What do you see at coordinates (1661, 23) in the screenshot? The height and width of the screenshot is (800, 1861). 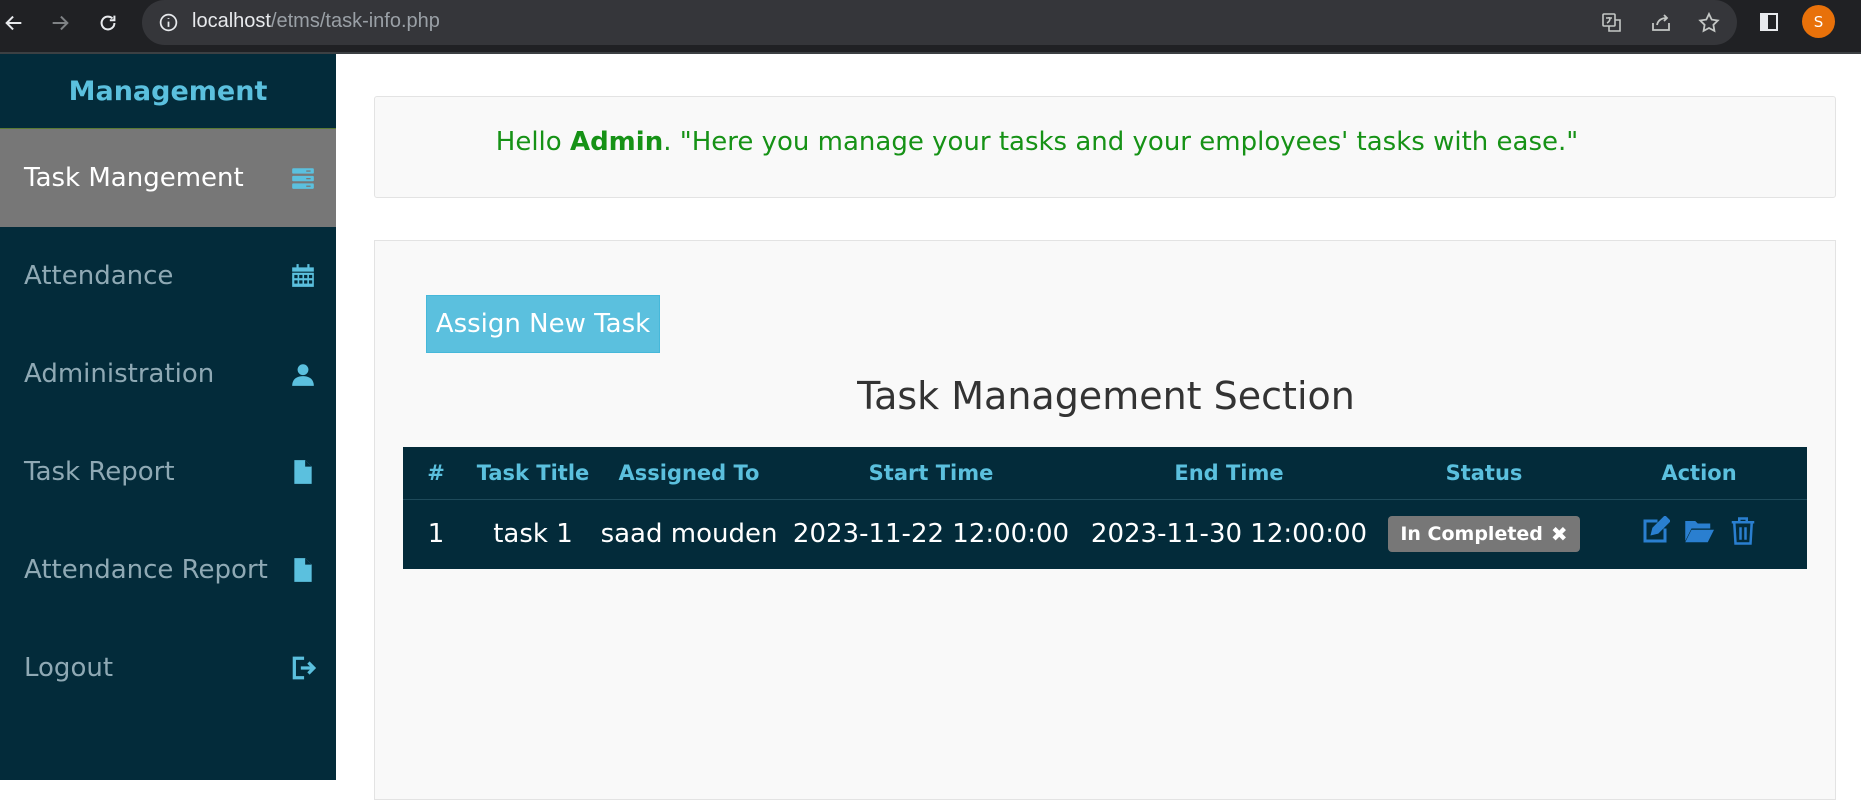 I see `share-icon` at bounding box center [1661, 23].